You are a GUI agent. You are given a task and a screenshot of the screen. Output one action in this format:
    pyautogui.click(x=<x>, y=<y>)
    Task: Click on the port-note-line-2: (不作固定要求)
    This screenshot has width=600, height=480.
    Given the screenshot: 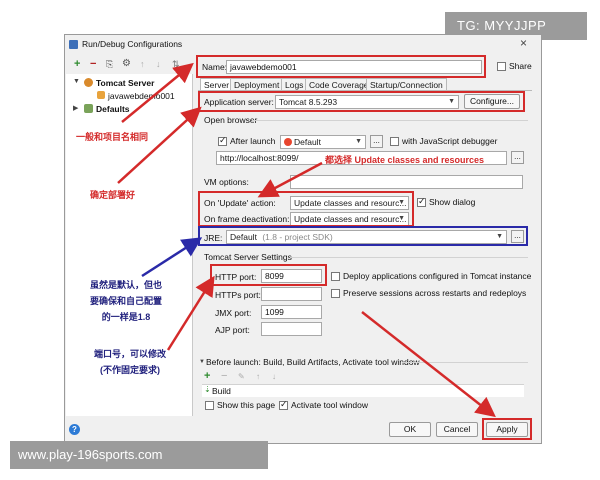 What is the action you would take?
    pyautogui.click(x=130, y=370)
    